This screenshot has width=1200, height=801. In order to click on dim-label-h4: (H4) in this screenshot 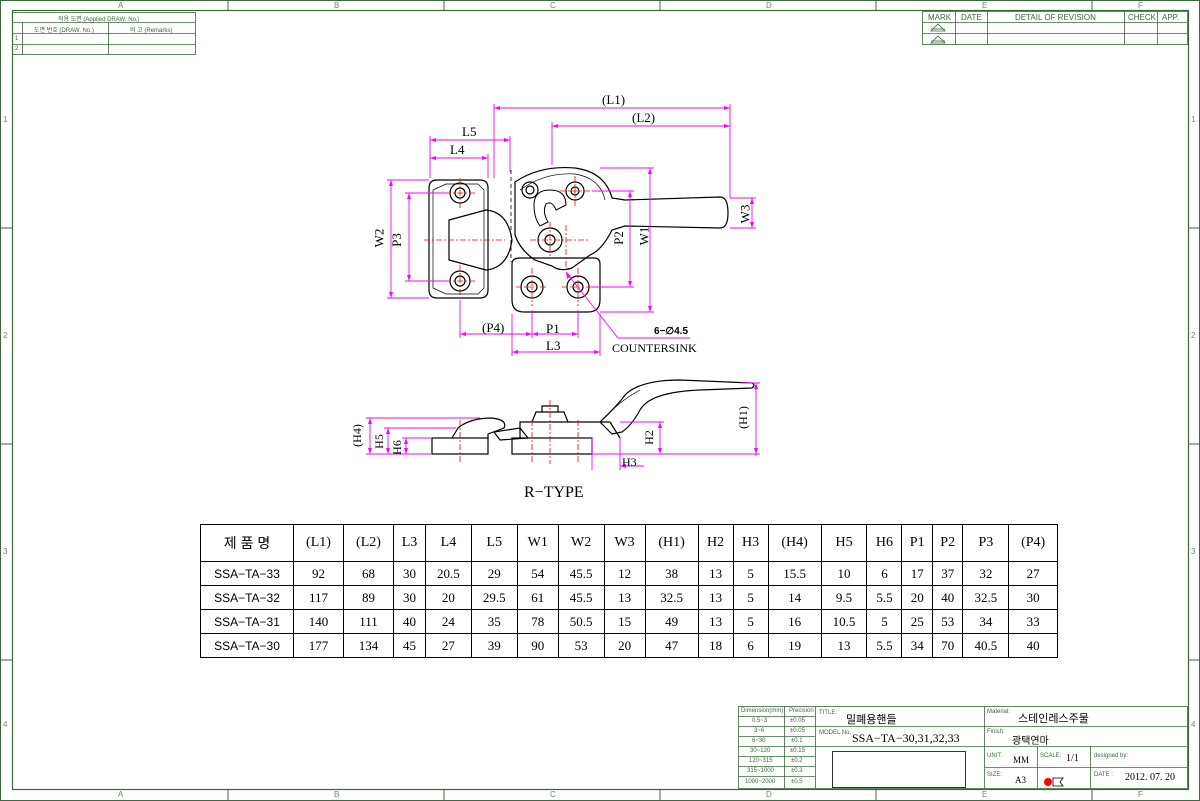, I will do `click(356, 435)`.